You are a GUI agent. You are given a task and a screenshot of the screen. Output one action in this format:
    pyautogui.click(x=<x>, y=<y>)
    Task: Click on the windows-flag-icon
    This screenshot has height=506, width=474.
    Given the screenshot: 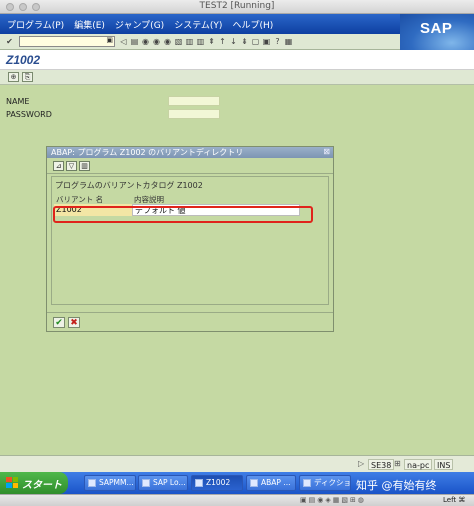 What is the action you would take?
    pyautogui.click(x=12, y=482)
    